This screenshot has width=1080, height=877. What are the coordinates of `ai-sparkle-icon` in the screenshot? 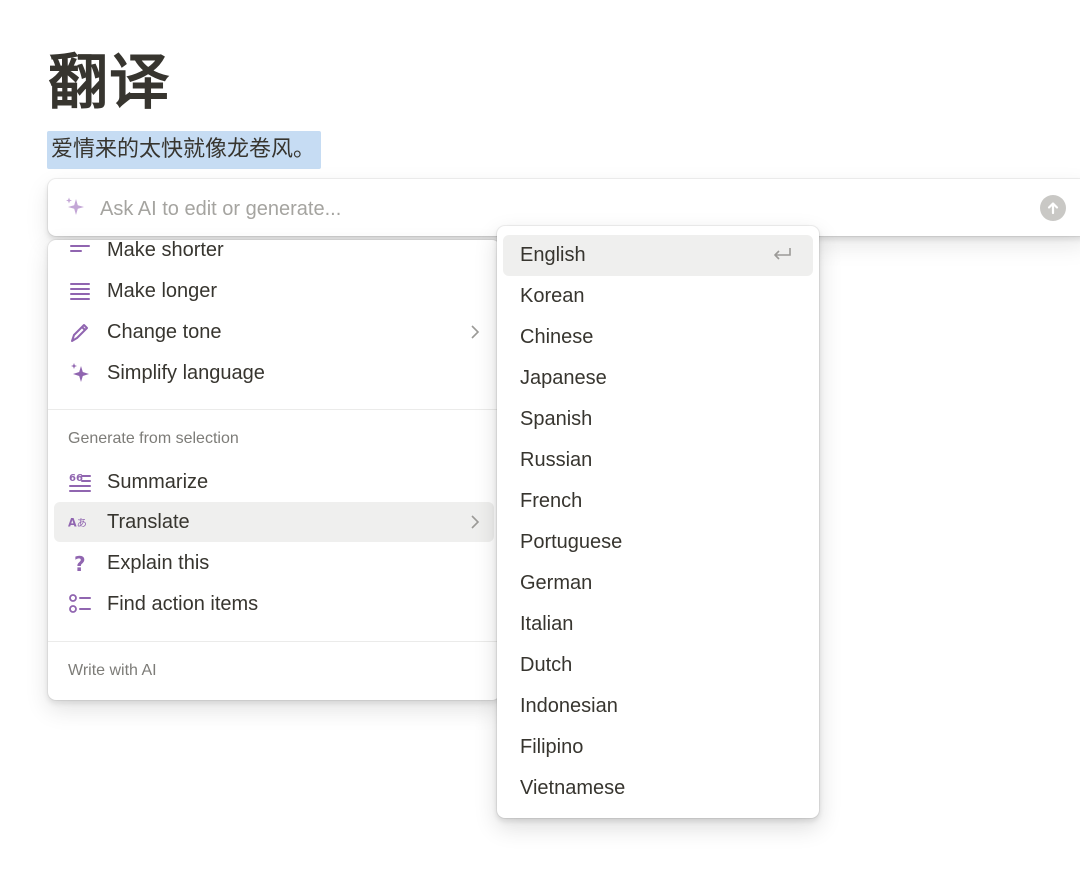 It's located at (75, 206).